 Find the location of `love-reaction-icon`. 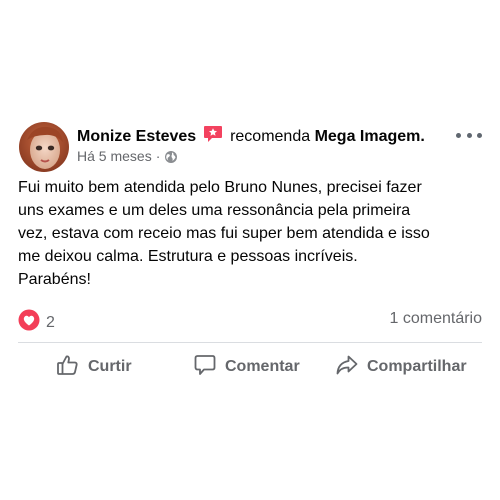

love-reaction-icon is located at coordinates (29, 322).